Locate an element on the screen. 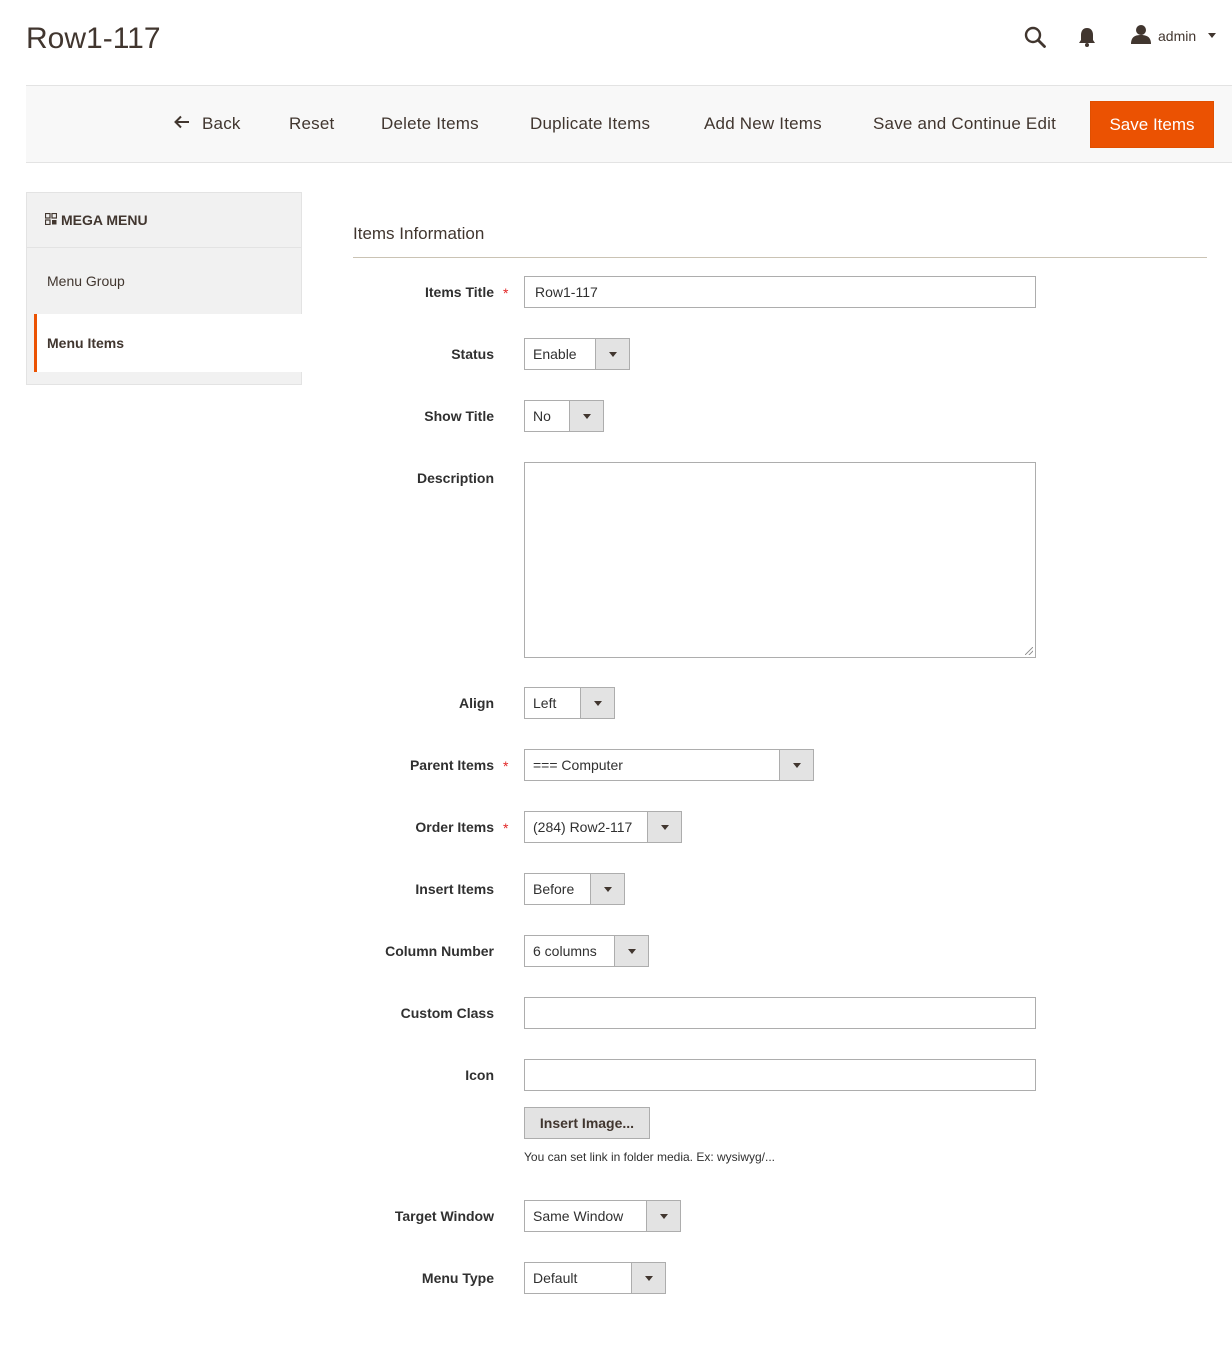  save-items-button: Save Items is located at coordinates (1152, 124).